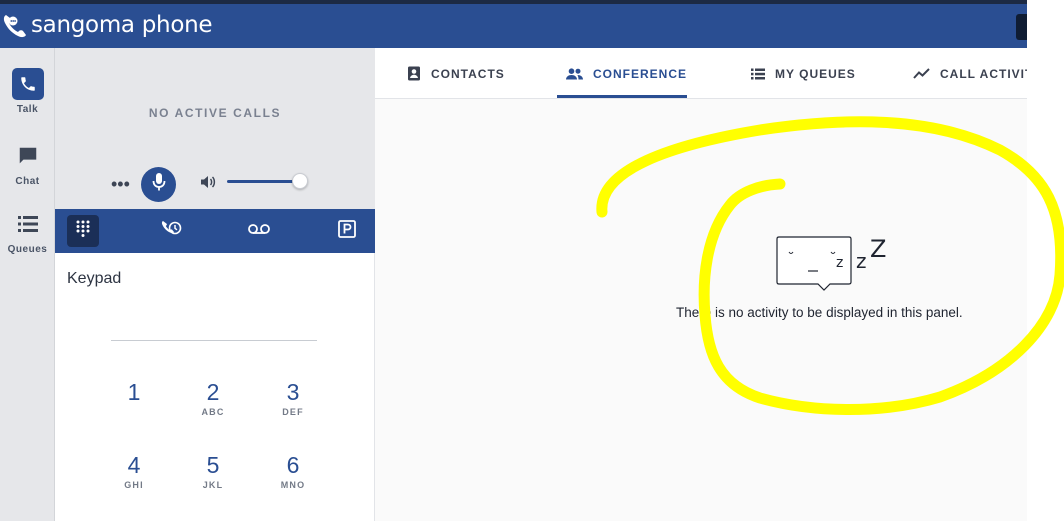 The image size is (1064, 521). I want to click on call-status-panel: NO ACTIVE CALLS •••, so click(215, 128).